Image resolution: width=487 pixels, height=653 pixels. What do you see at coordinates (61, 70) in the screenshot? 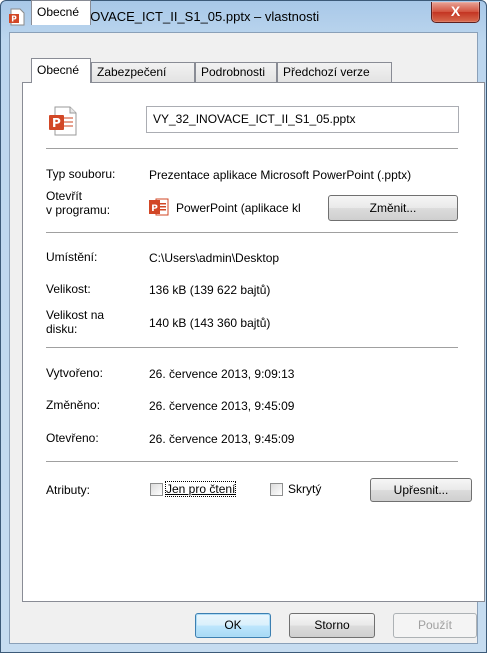
I see `tab-general-overlay: Obecné` at bounding box center [61, 70].